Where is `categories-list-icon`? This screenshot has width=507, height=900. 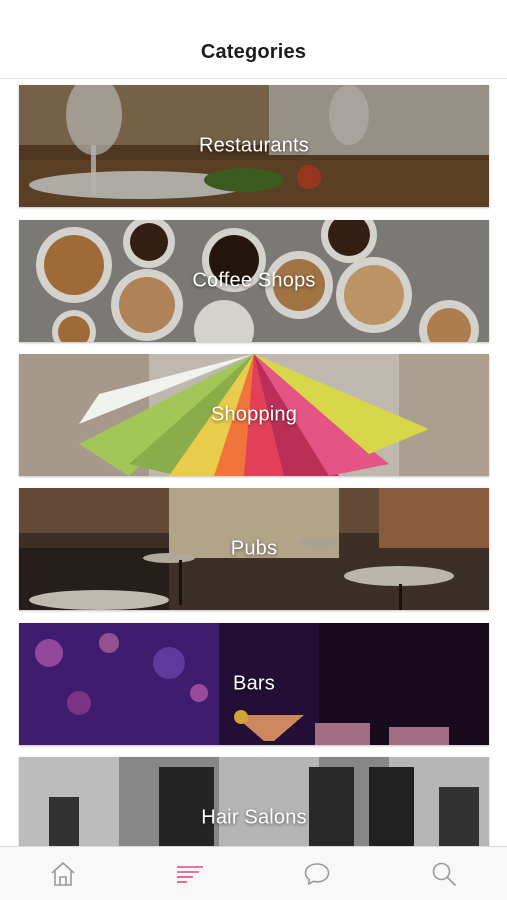 categories-list-icon is located at coordinates (190, 874).